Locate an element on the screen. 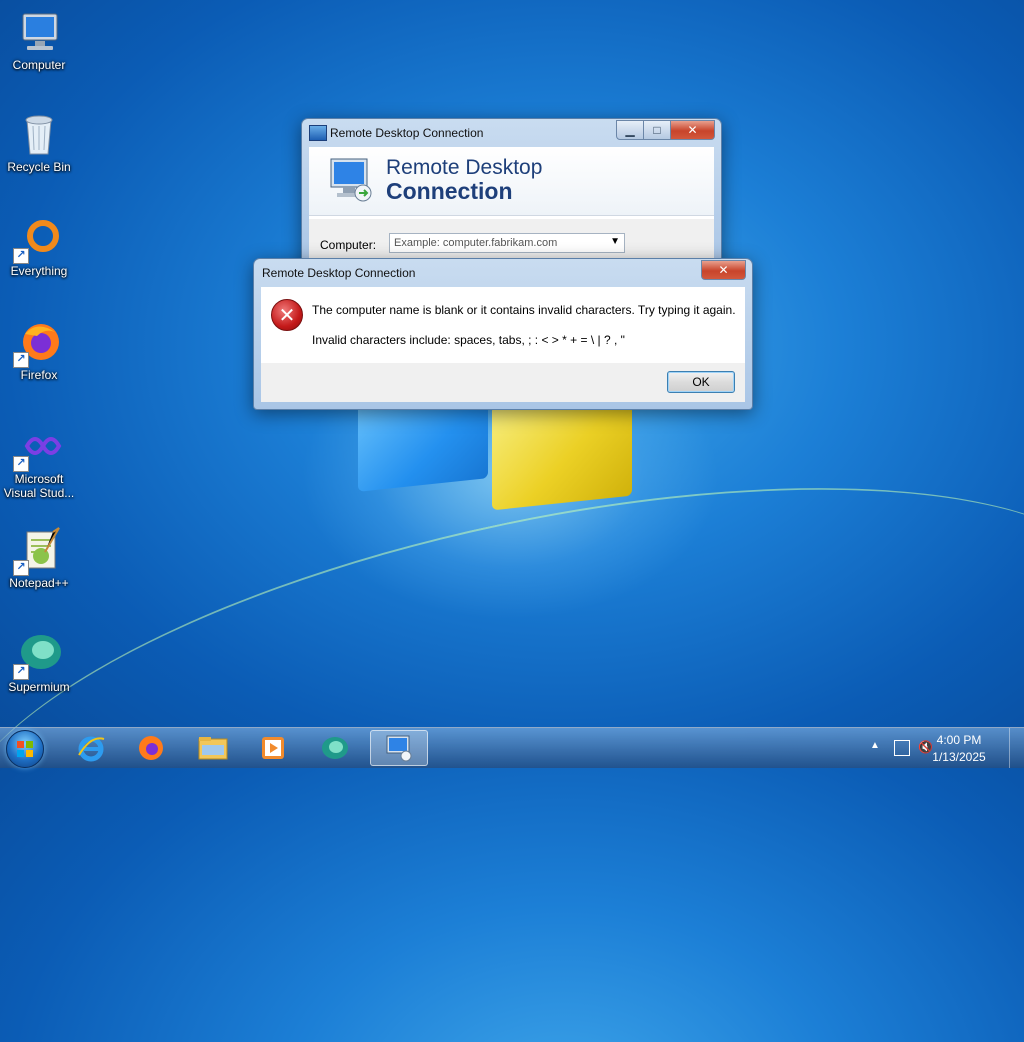 This screenshot has height=1042, width=1024. error-icon: ✕ is located at coordinates (287, 315).